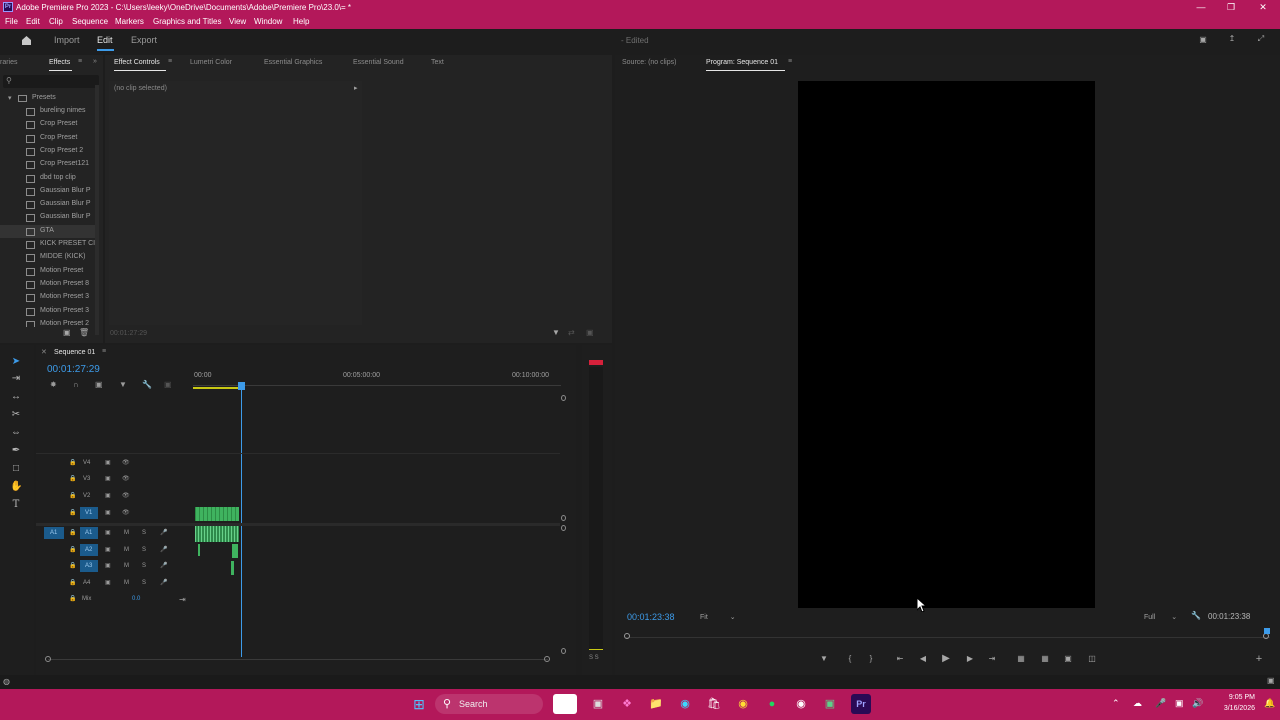  Describe the element at coordinates (1267, 631) in the screenshot. I see `program-playhead` at that location.